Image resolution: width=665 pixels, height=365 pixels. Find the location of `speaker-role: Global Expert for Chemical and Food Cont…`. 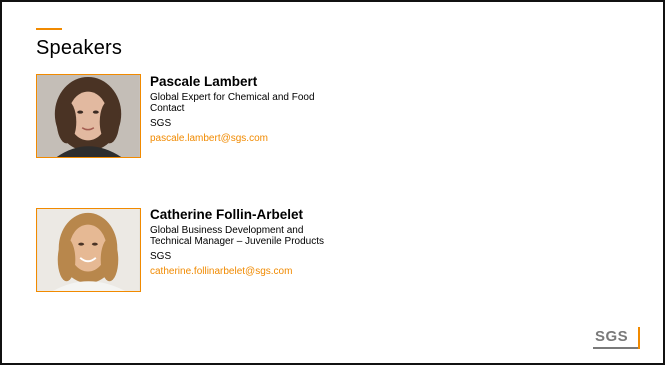

speaker-role: Global Expert for Chemical and Food Cont… is located at coordinates (232, 103).